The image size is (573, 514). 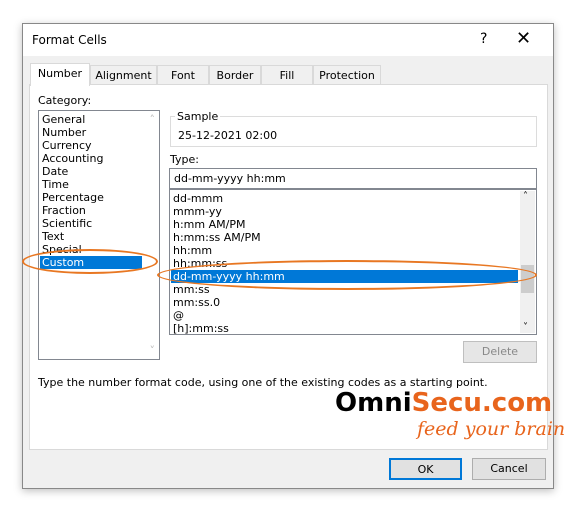 What do you see at coordinates (90, 261) in the screenshot?
I see `custom-highlight-ellipse` at bounding box center [90, 261].